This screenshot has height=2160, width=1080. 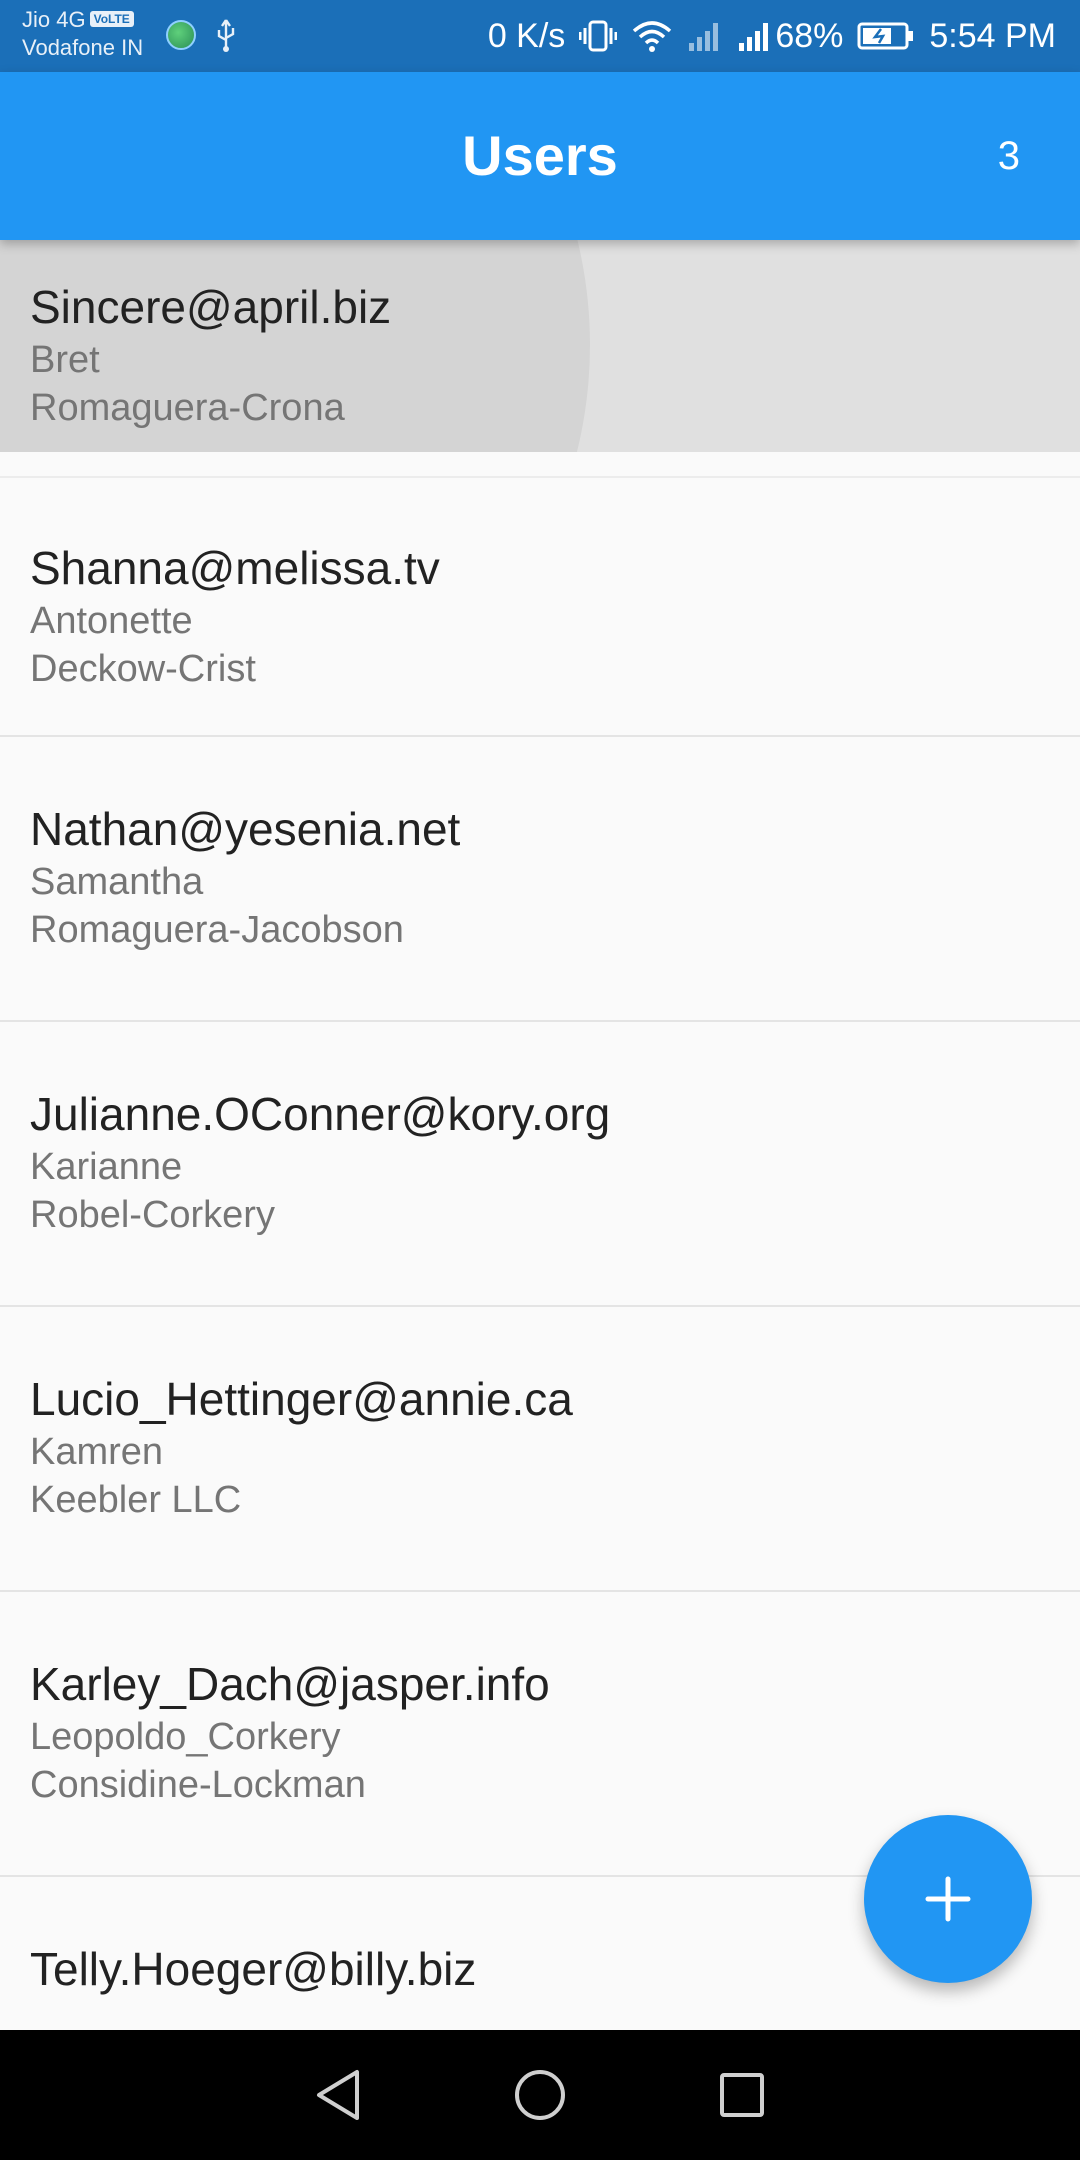 I want to click on user-username: Antonette, so click(x=111, y=621).